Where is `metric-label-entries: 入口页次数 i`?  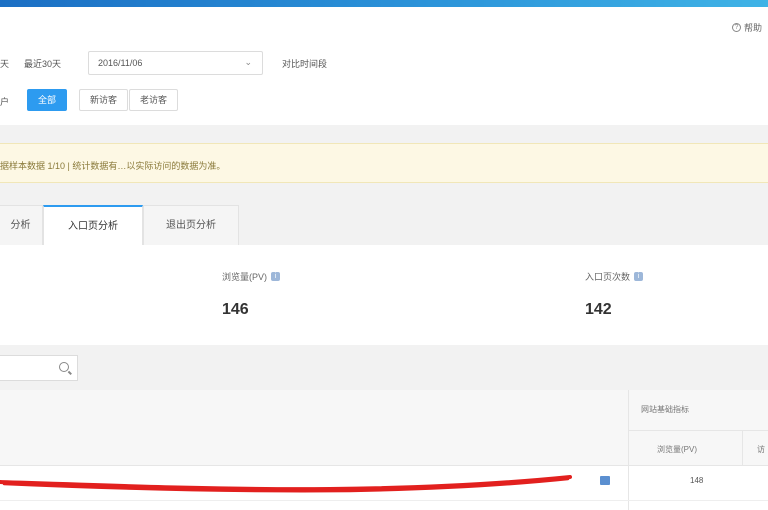
metric-label-entries: 入口页次数 i is located at coordinates (614, 276).